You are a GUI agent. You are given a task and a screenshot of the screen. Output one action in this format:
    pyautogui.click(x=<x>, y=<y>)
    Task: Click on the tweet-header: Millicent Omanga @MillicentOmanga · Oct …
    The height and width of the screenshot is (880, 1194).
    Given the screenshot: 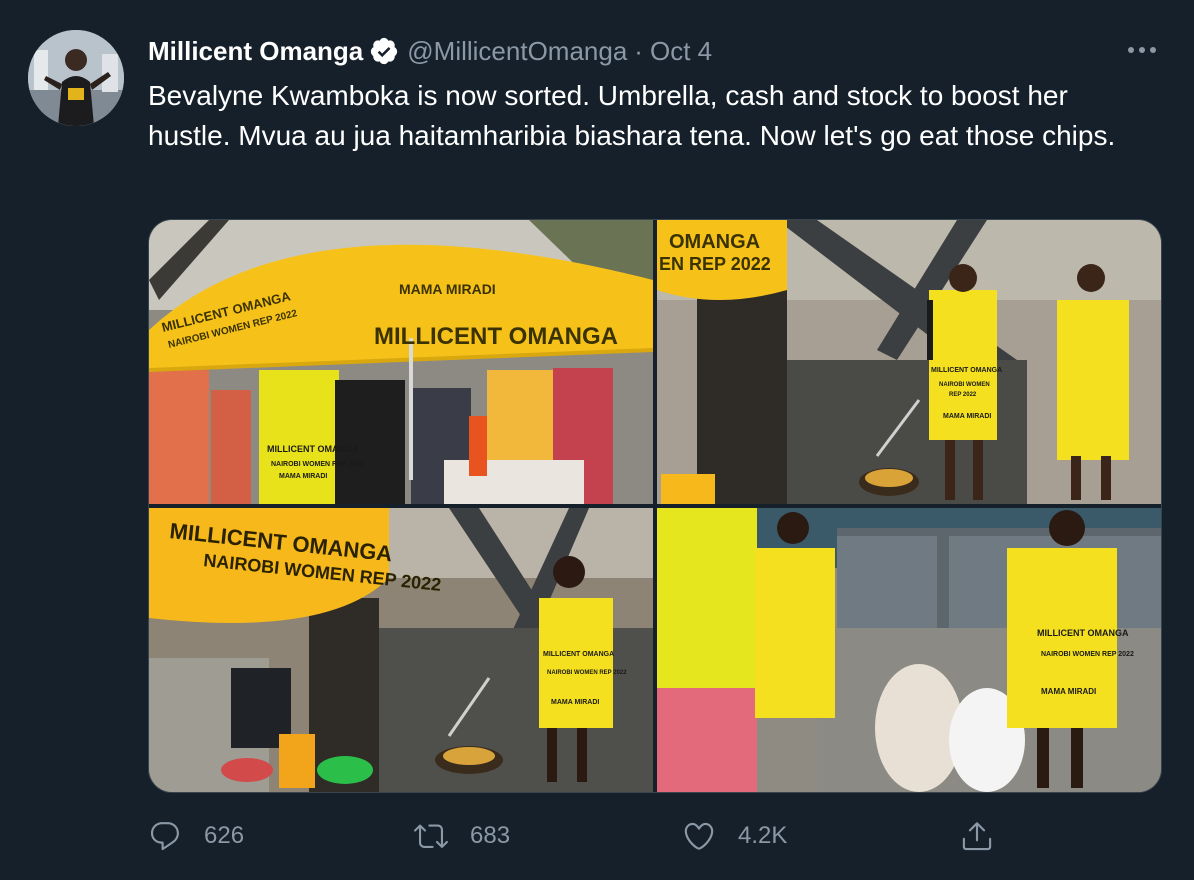 What is the action you would take?
    pyautogui.click(x=430, y=51)
    